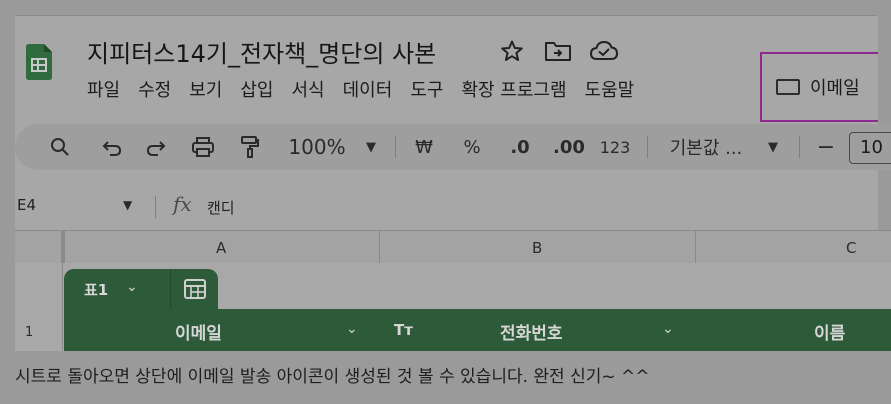 This screenshot has height=404, width=891. What do you see at coordinates (308, 89) in the screenshot?
I see `menu-format: 서식` at bounding box center [308, 89].